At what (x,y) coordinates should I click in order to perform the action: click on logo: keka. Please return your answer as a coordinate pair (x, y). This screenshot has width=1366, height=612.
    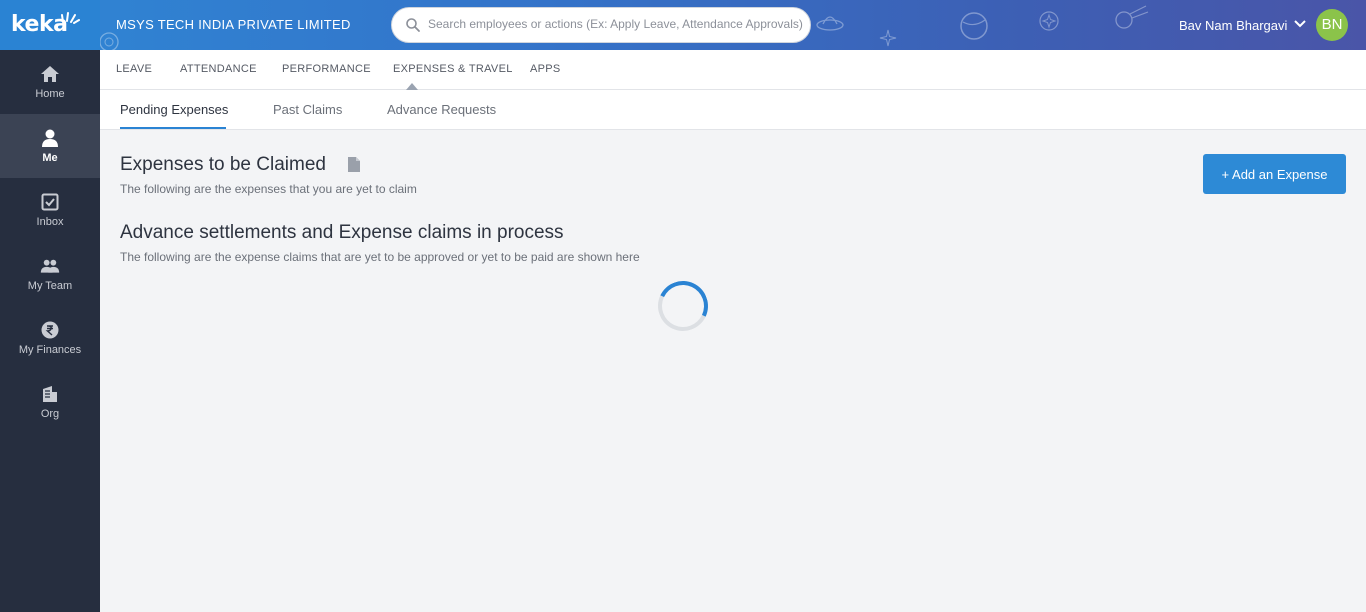
    Looking at the image, I should click on (50, 25).